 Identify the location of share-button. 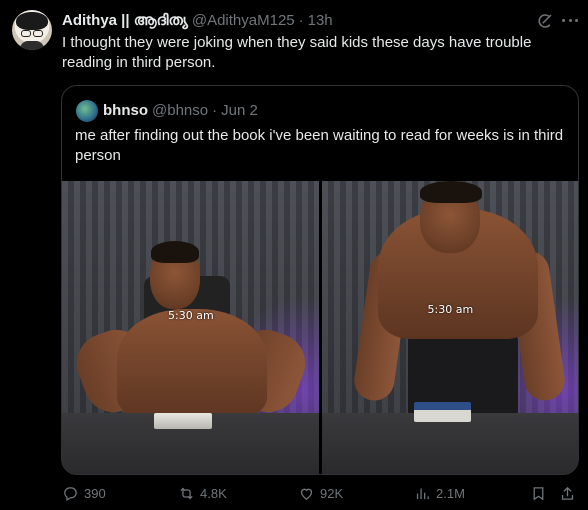
(567, 493).